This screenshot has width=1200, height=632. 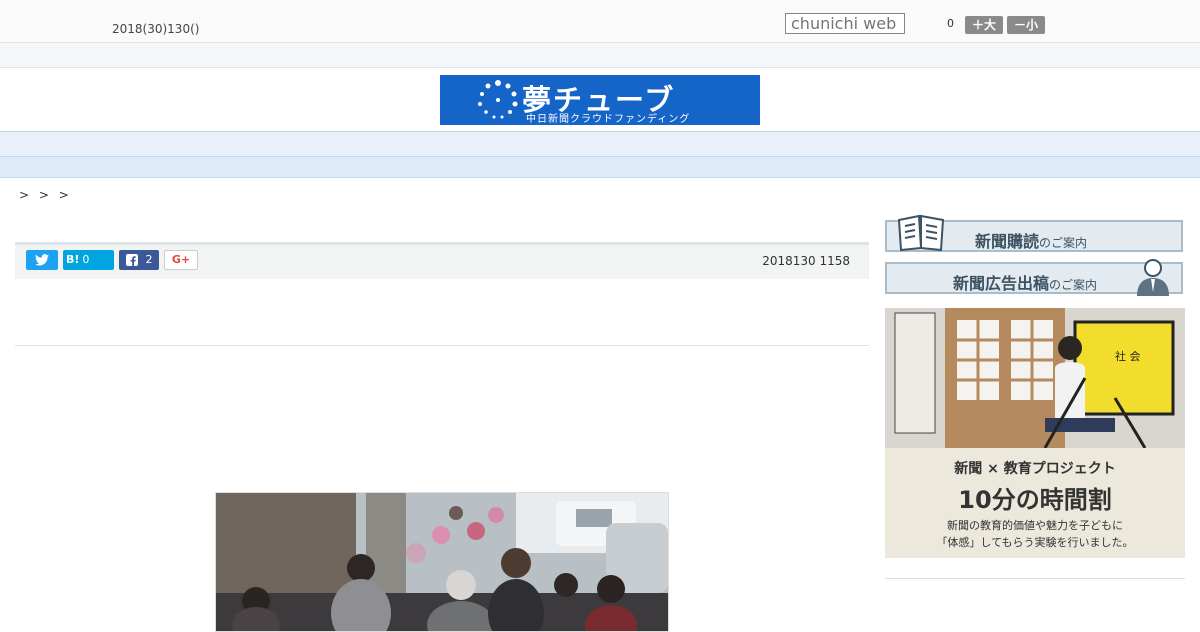 I want to click on hatena-count: 0, so click(x=86, y=259).